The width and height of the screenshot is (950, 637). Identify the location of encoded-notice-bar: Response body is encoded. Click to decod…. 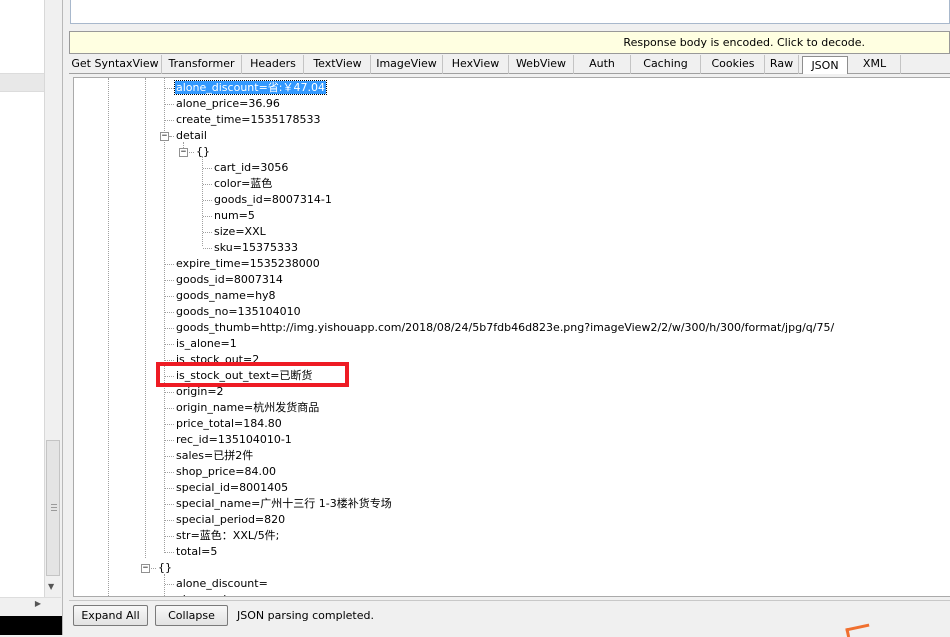
(509, 42).